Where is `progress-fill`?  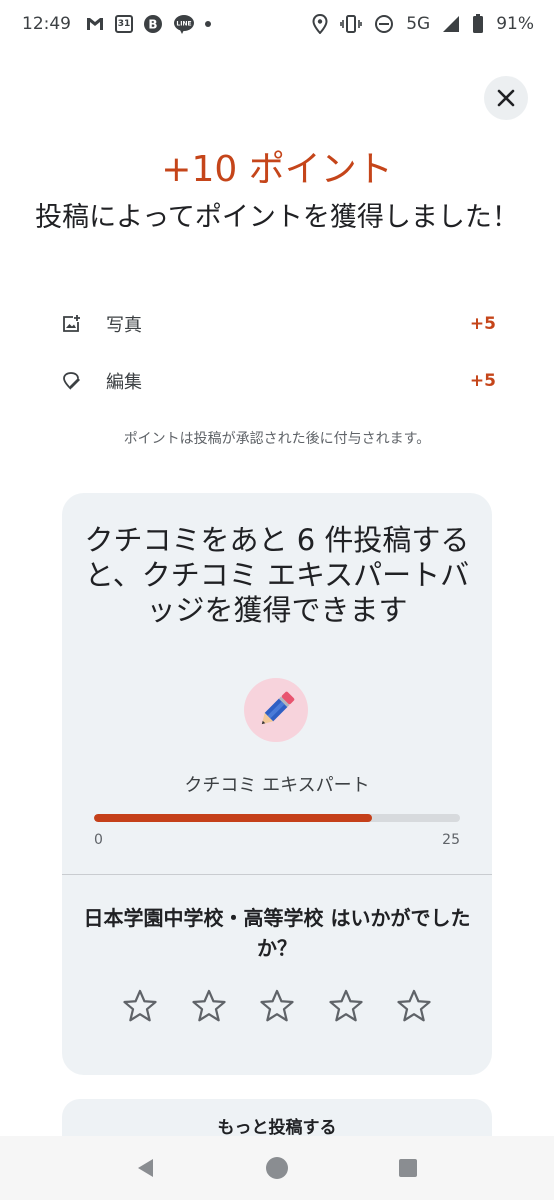 progress-fill is located at coordinates (233, 818).